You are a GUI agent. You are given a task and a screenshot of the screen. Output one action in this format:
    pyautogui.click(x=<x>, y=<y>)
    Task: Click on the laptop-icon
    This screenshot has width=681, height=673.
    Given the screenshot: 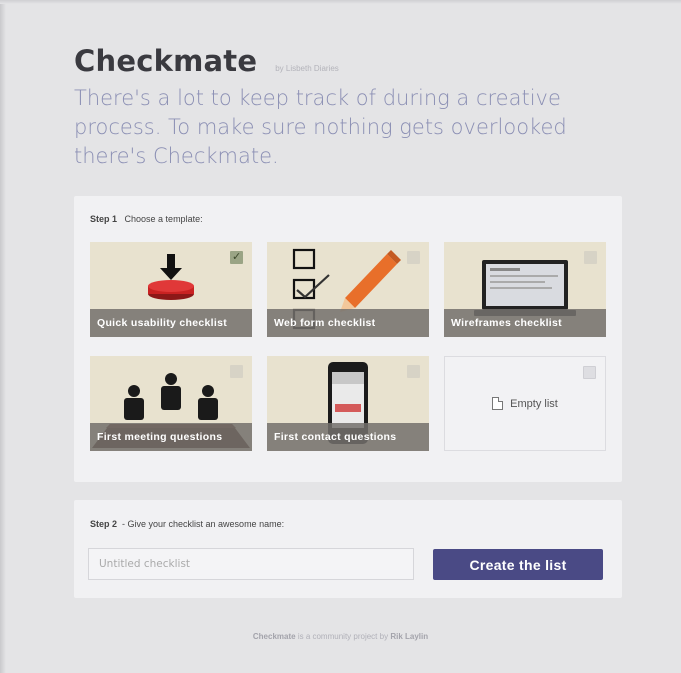 What is the action you would take?
    pyautogui.click(x=525, y=288)
    